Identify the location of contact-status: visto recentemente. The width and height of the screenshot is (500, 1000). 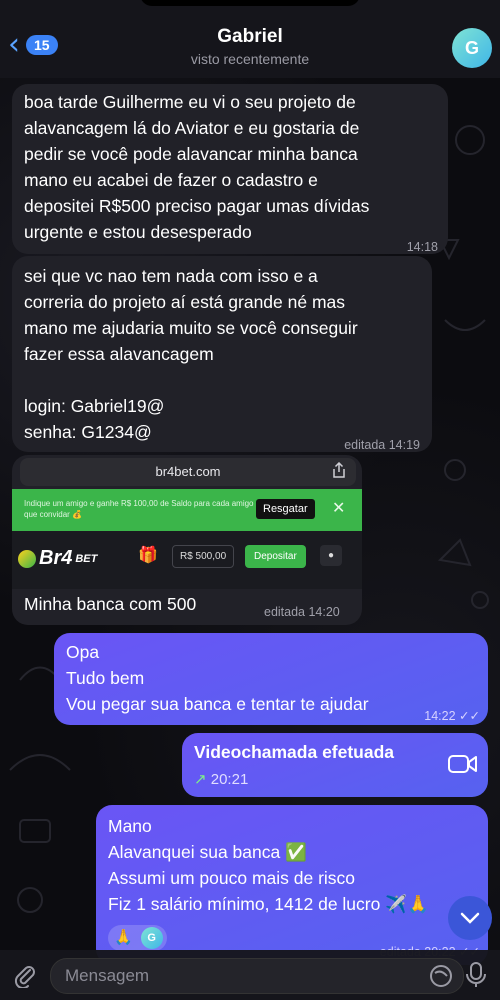
(250, 59).